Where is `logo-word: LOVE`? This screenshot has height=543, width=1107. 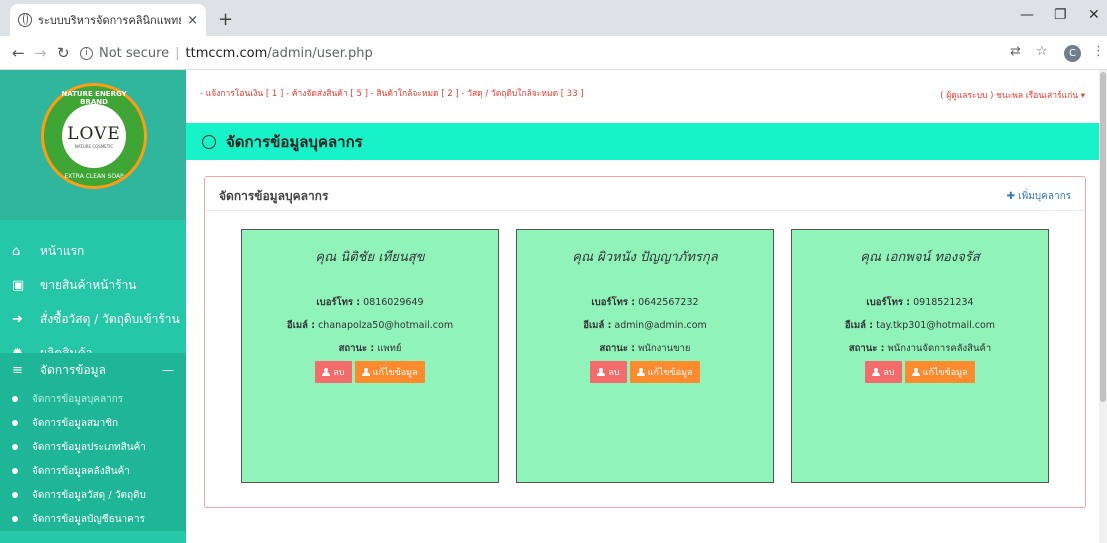
logo-word: LOVE is located at coordinates (94, 133).